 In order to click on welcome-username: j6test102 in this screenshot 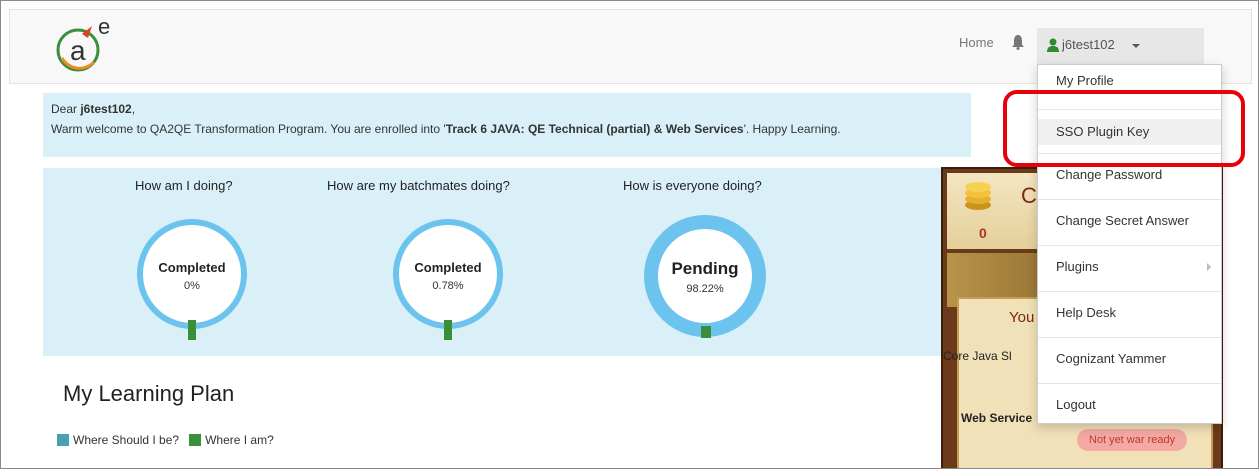, I will do `click(106, 109)`.